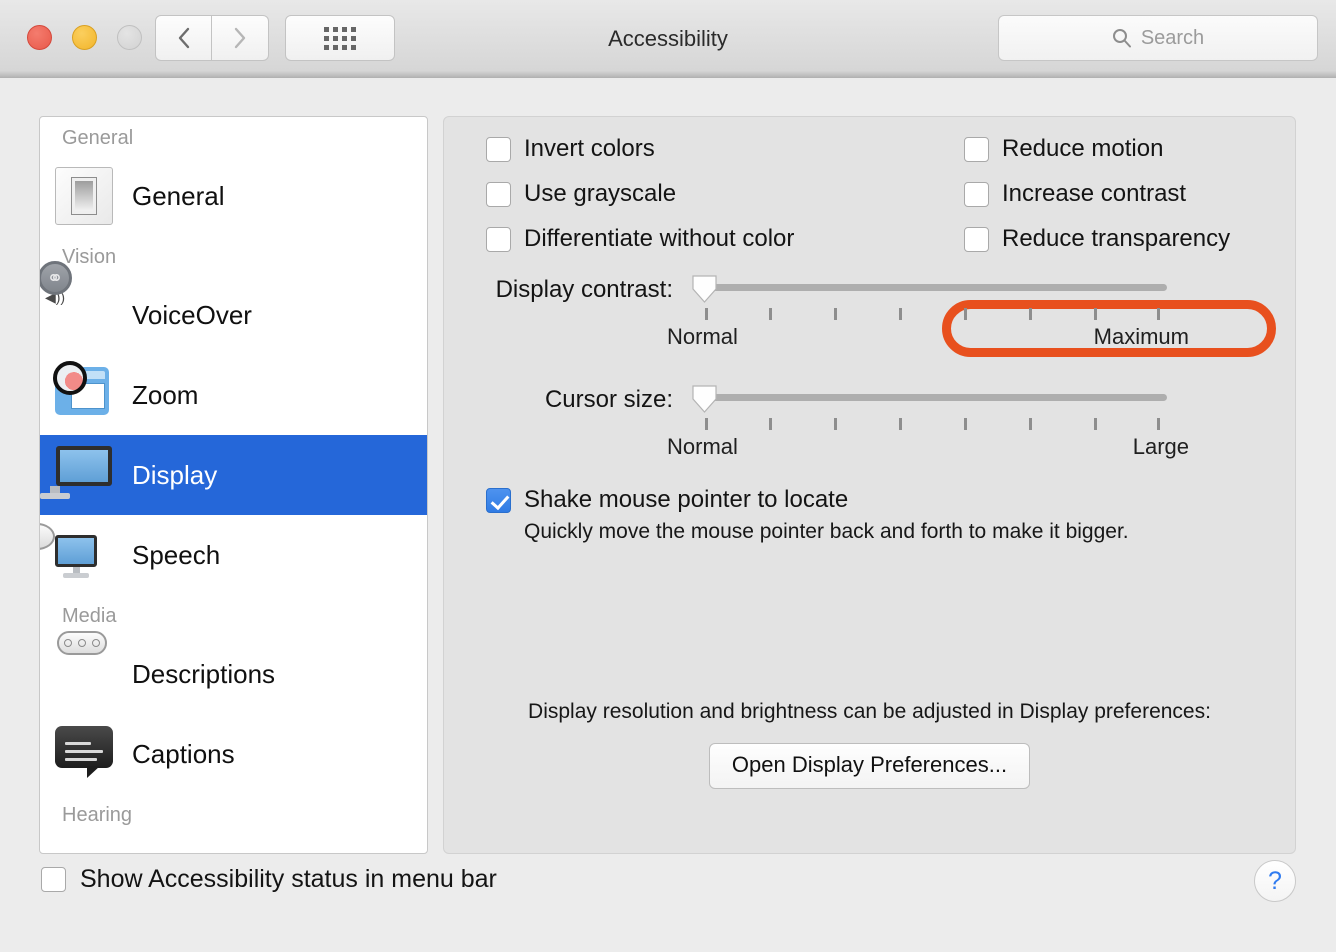 This screenshot has width=1336, height=952. What do you see at coordinates (89, 616) in the screenshot?
I see `sidebar-heading-media: Media` at bounding box center [89, 616].